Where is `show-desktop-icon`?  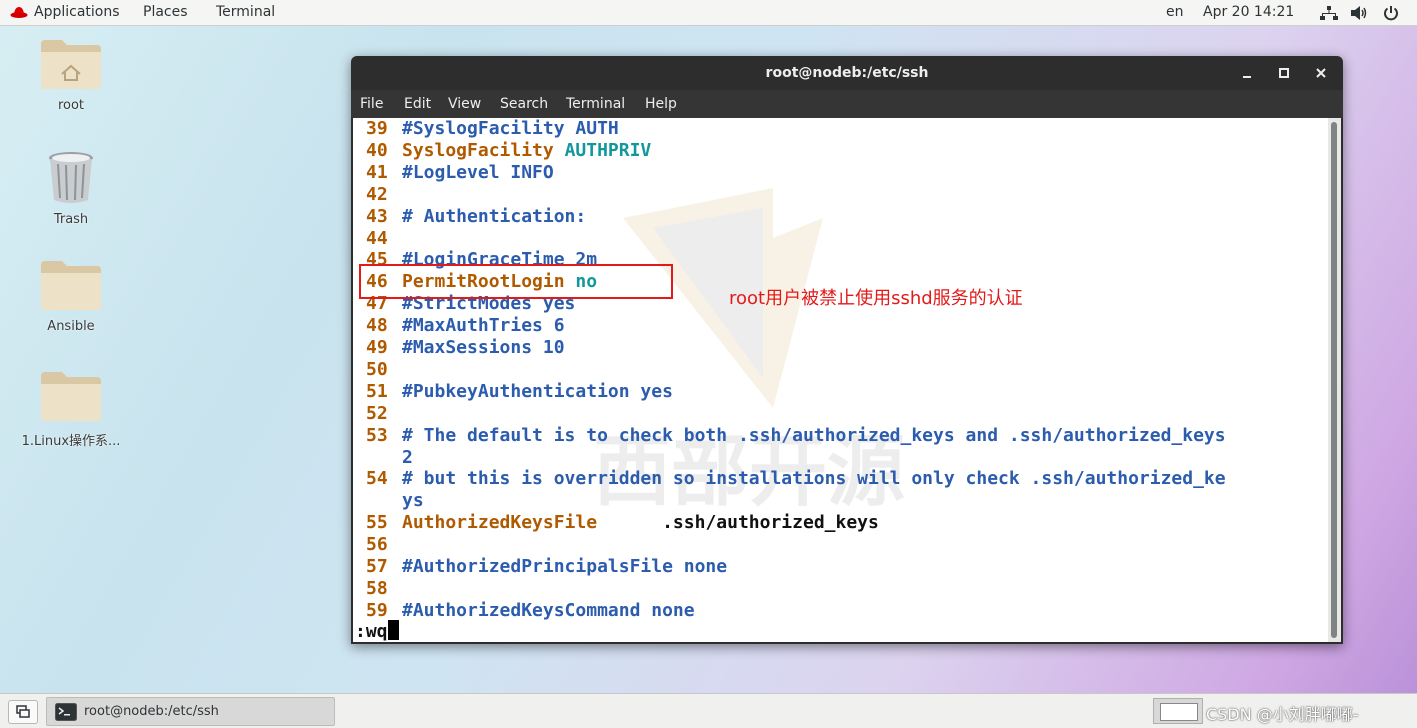
show-desktop-icon is located at coordinates (23, 711).